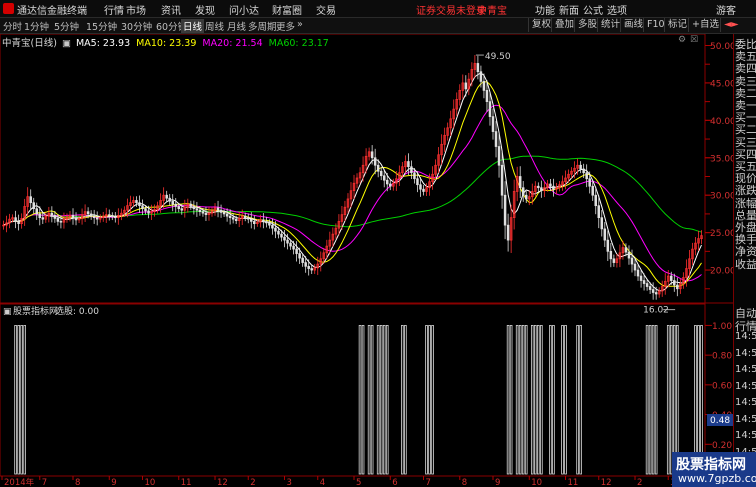 Image resolution: width=756 pixels, height=487 pixels. Describe the element at coordinates (262, 26) in the screenshot. I see `tab-multi-period: 多周期` at that location.